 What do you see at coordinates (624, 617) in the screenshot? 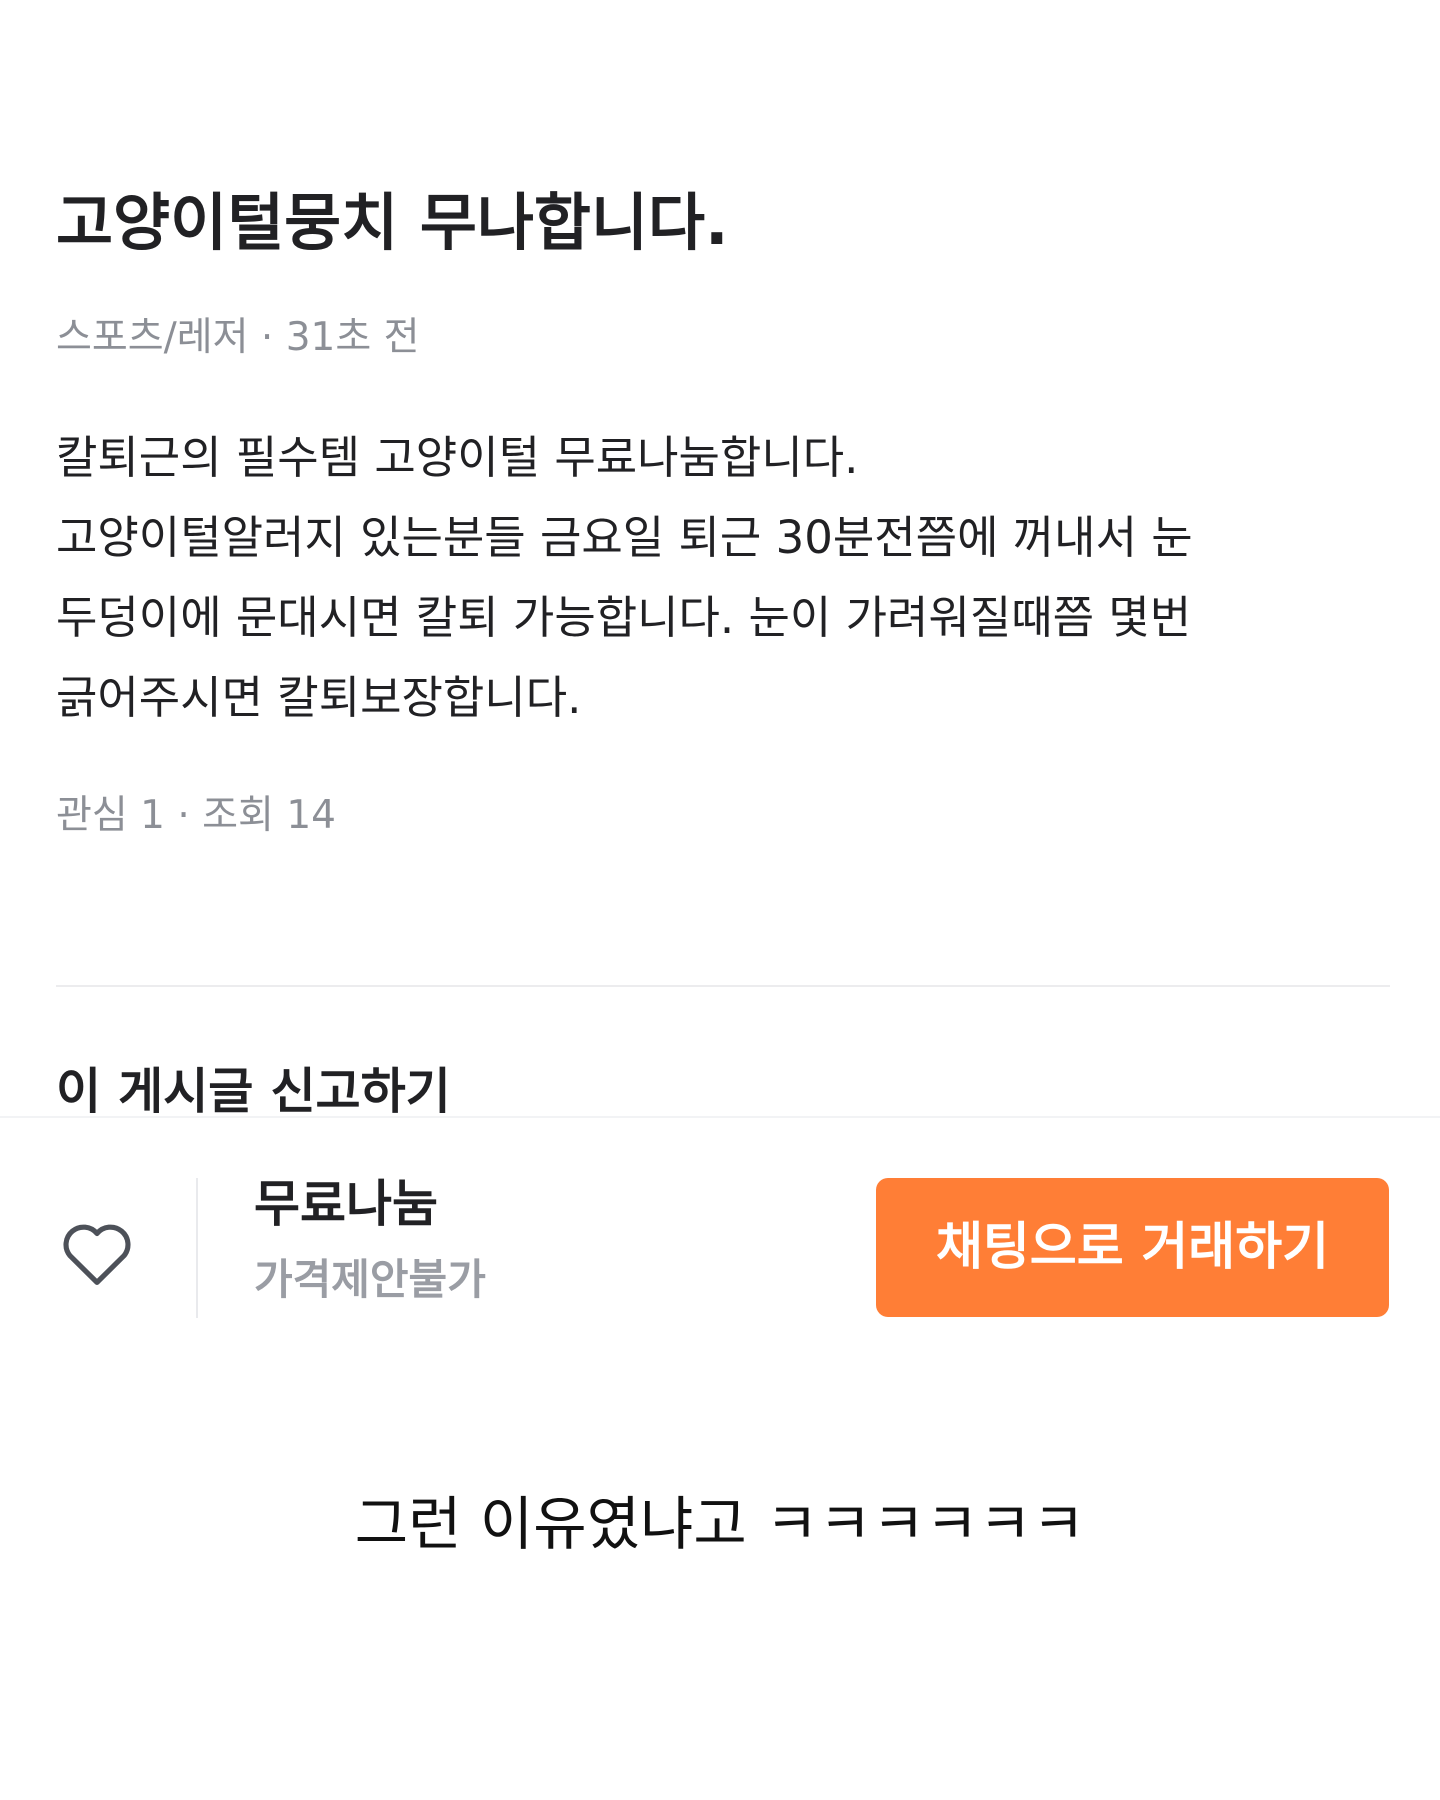
I see `post-body-line: 두덩이에 문대시면 칼퇴 가능합니다. 눈이 가려워질때쯤 몇번` at bounding box center [624, 617].